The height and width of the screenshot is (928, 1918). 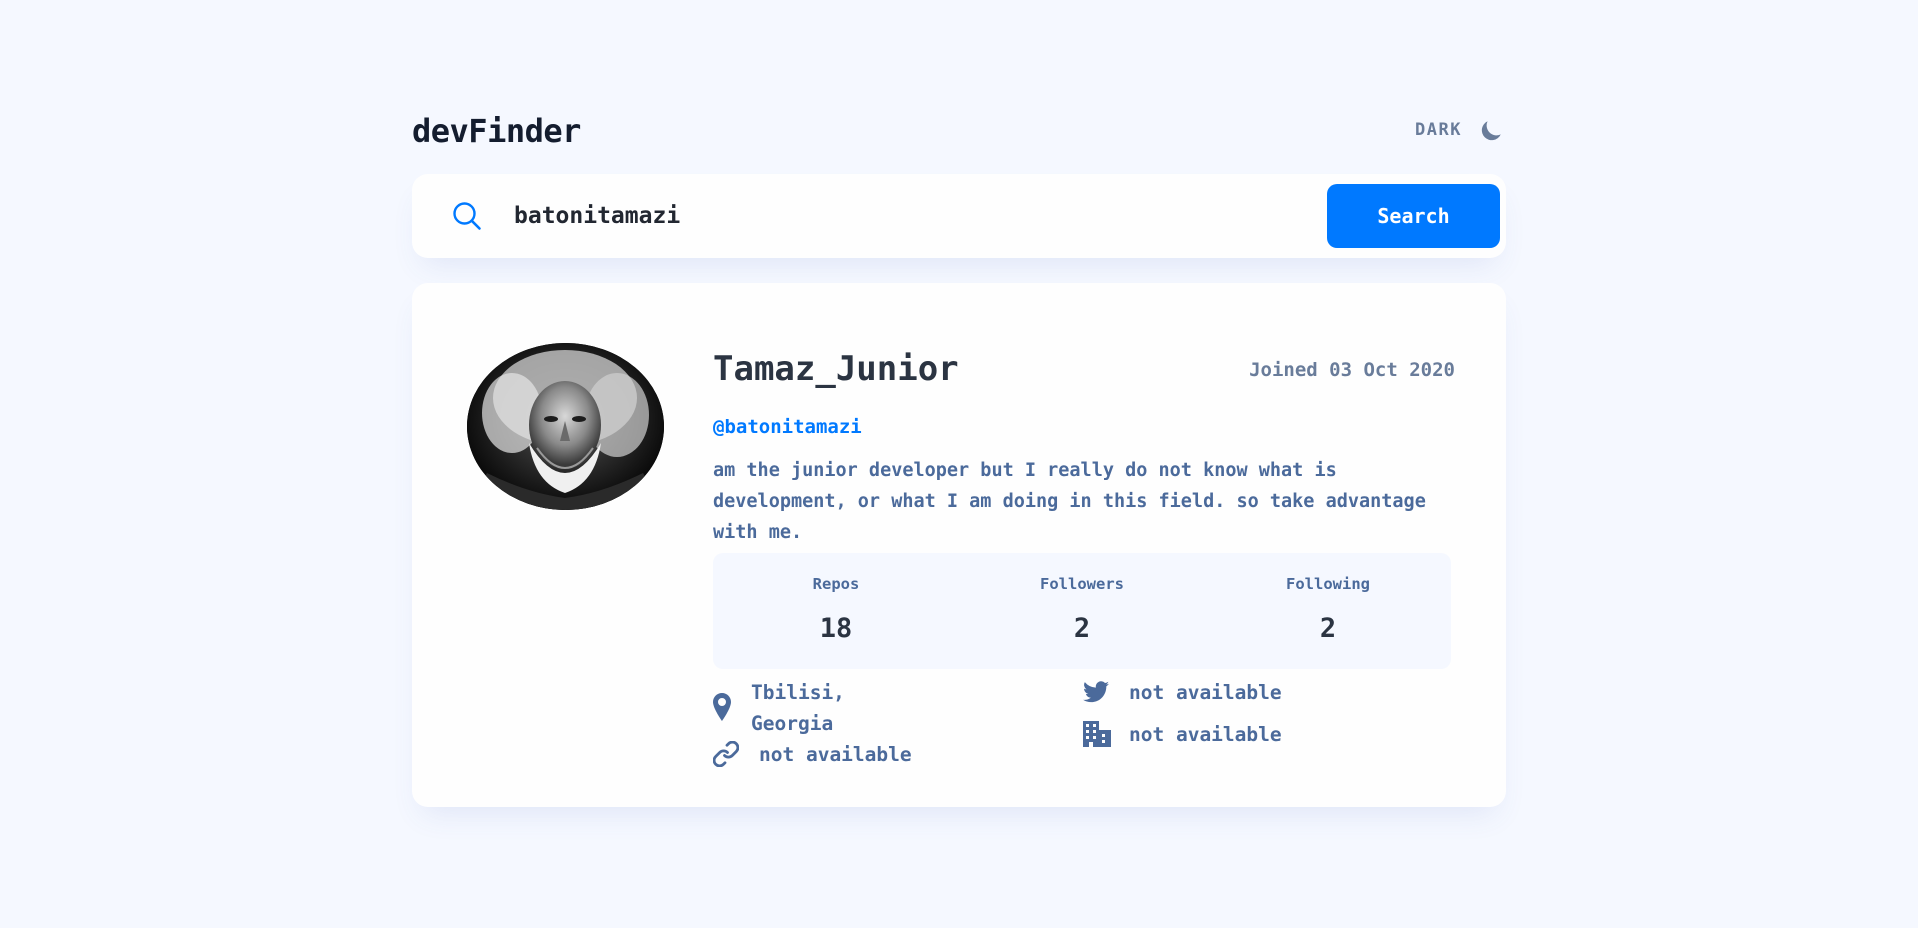 What do you see at coordinates (565, 426) in the screenshot?
I see `avatar` at bounding box center [565, 426].